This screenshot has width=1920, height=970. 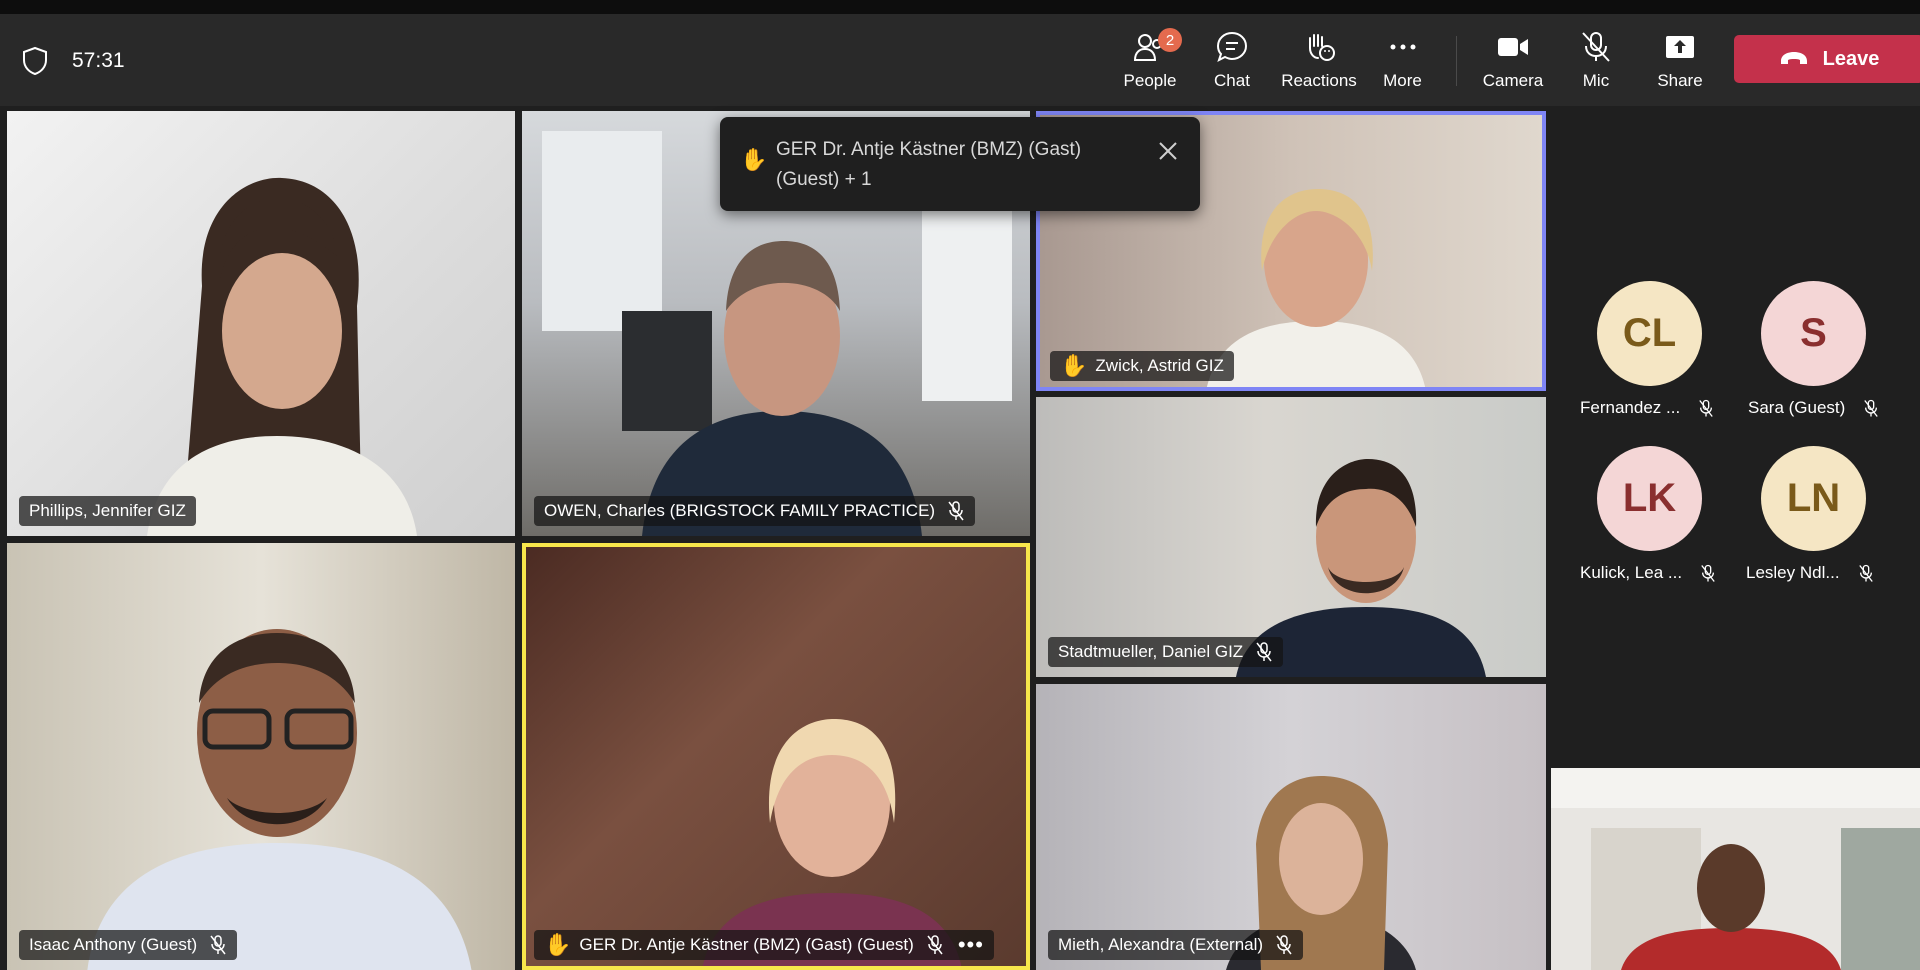 What do you see at coordinates (1513, 60) in the screenshot?
I see `camera-button: Camera` at bounding box center [1513, 60].